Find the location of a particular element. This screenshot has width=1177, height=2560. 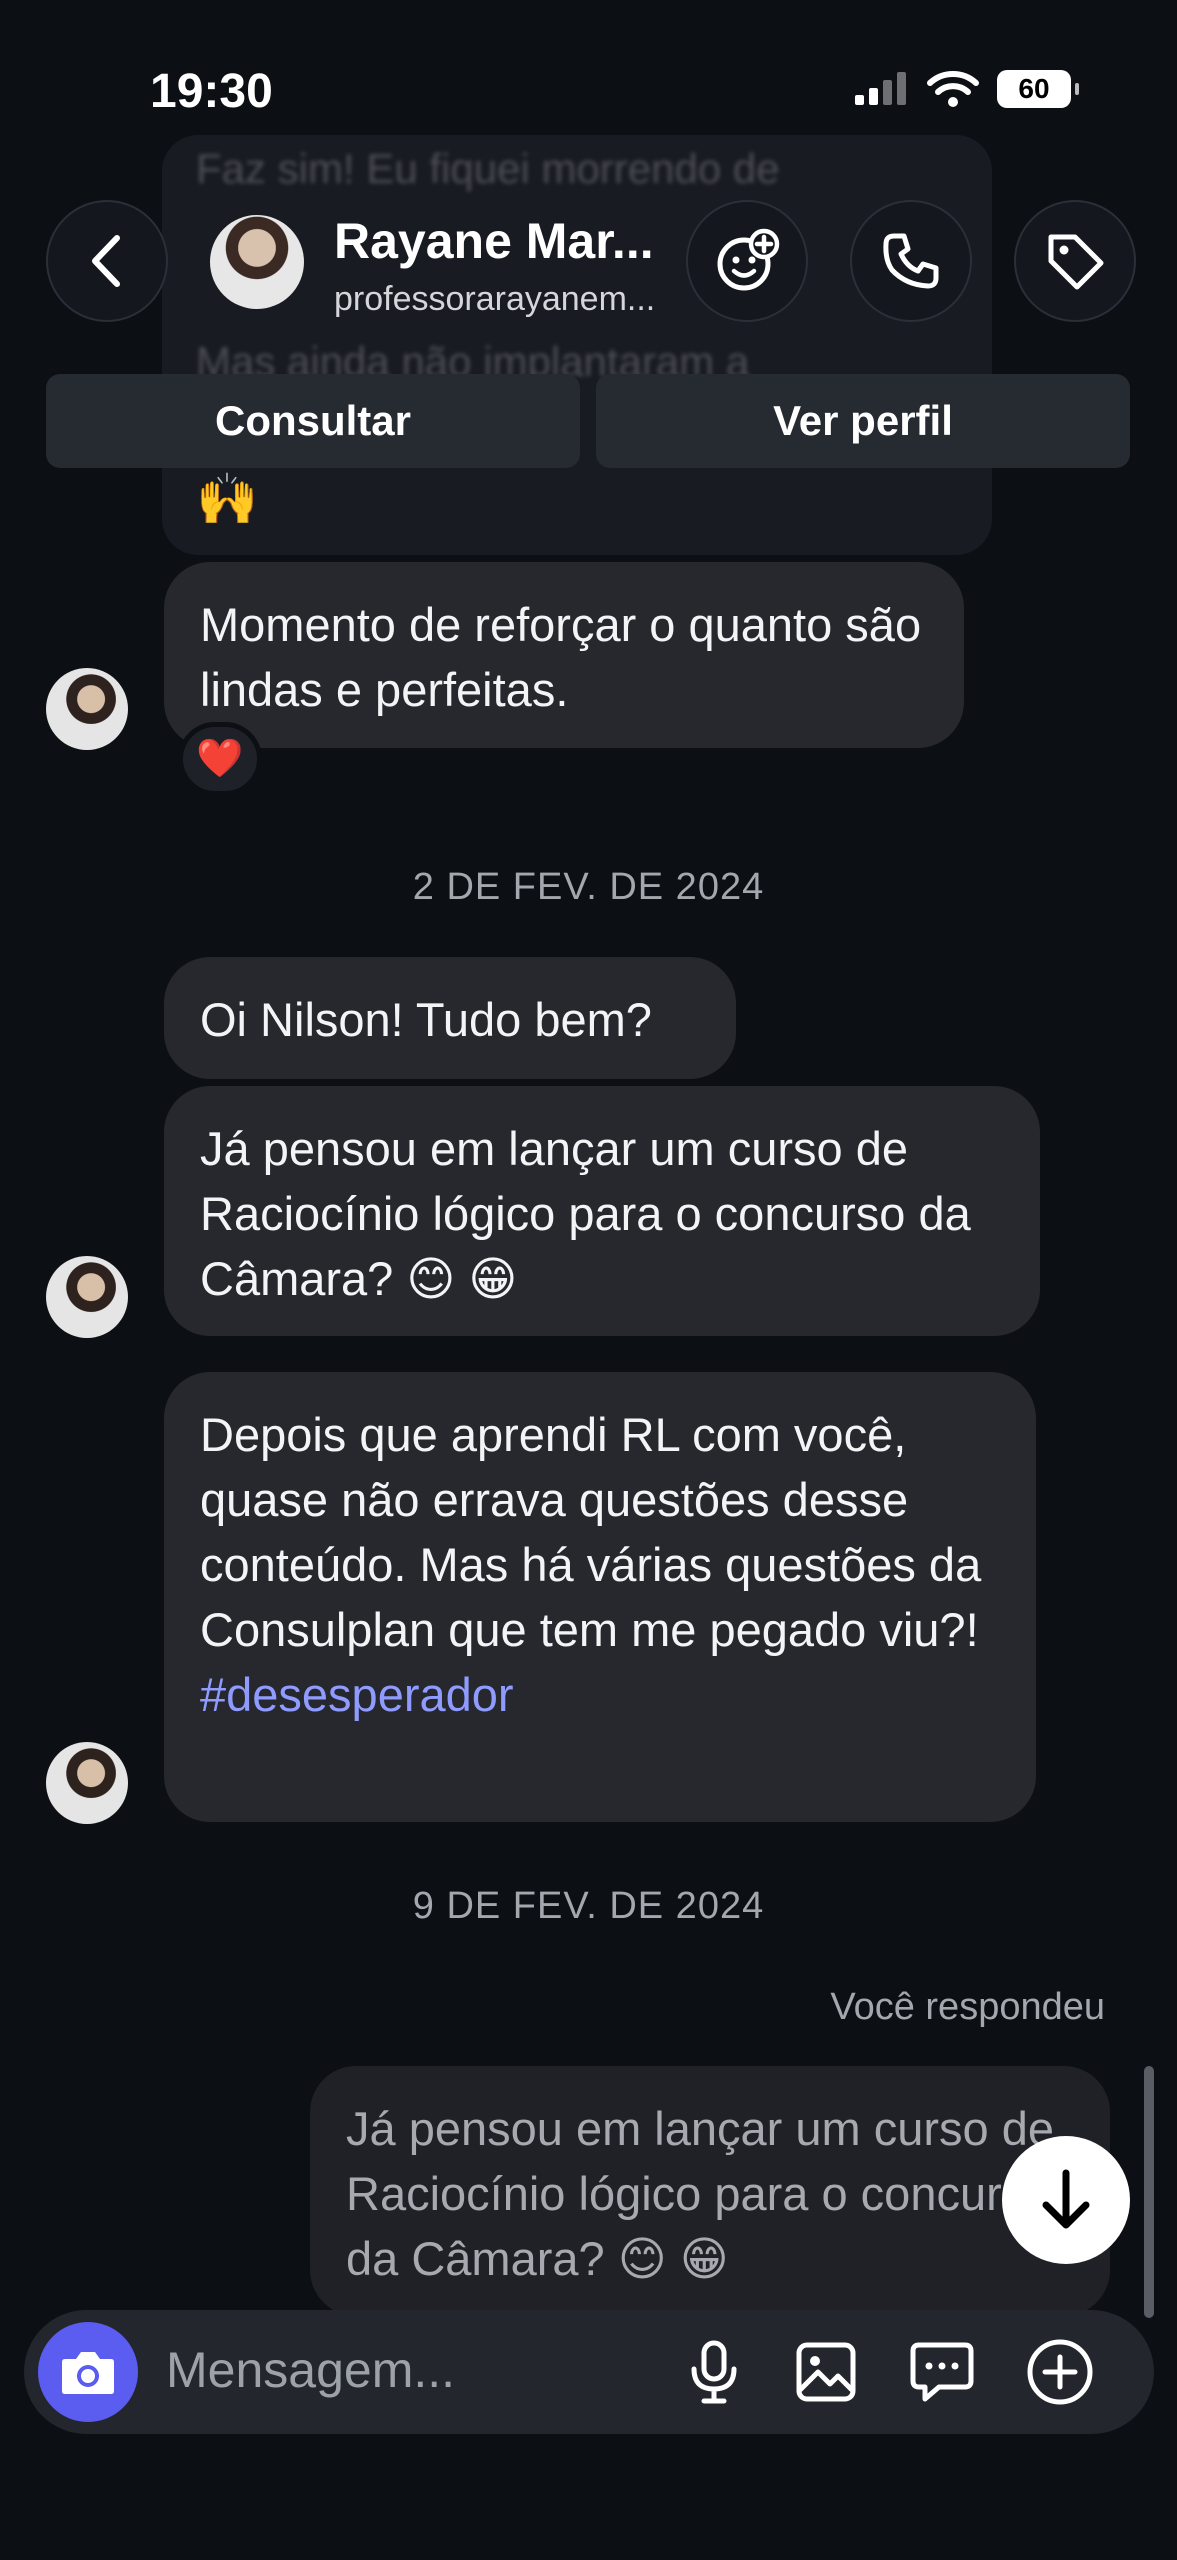

reply-label: Você respondeu is located at coordinates (967, 2007).